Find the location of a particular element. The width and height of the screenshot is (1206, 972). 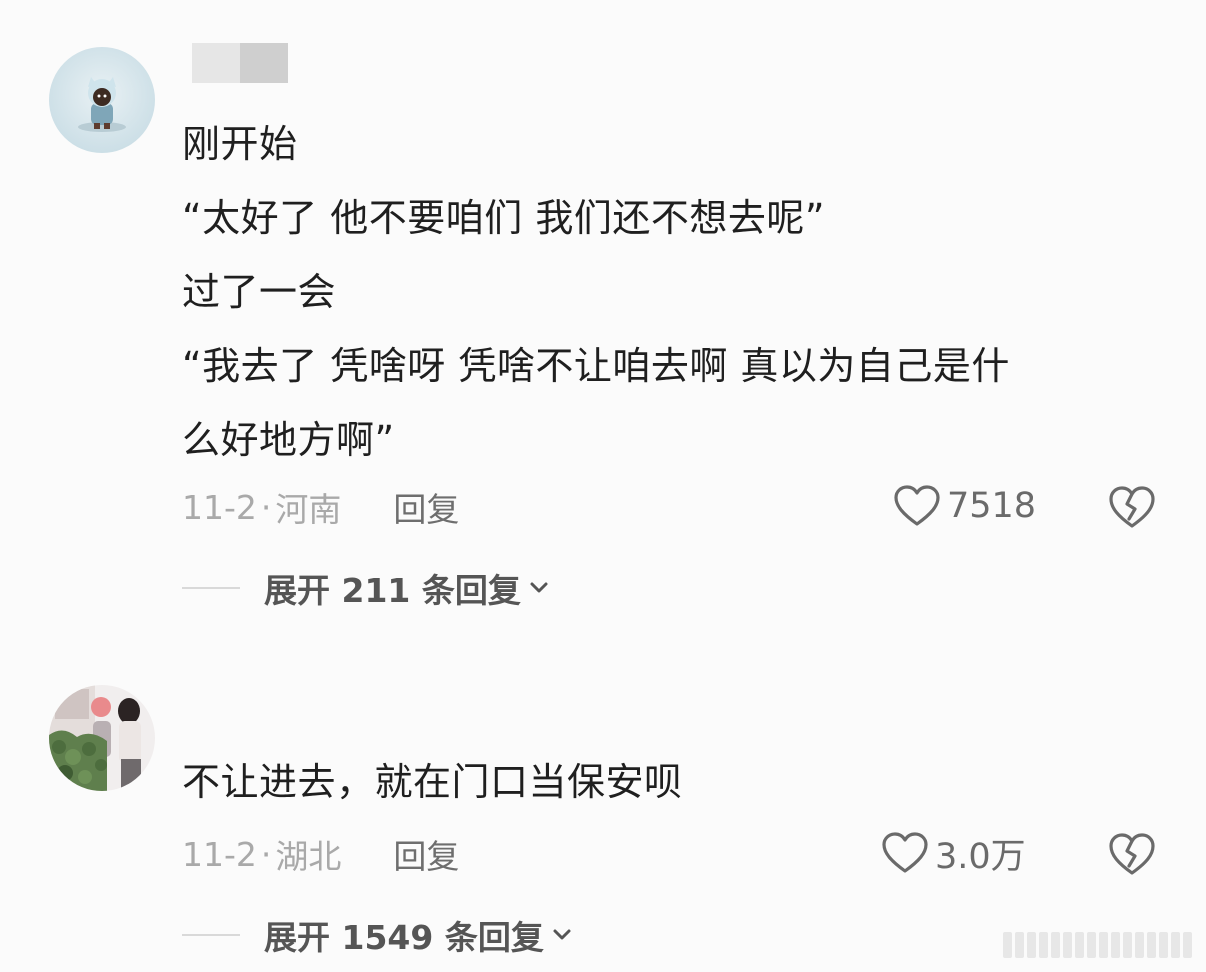

comment-location: 河南 is located at coordinates (308, 509).